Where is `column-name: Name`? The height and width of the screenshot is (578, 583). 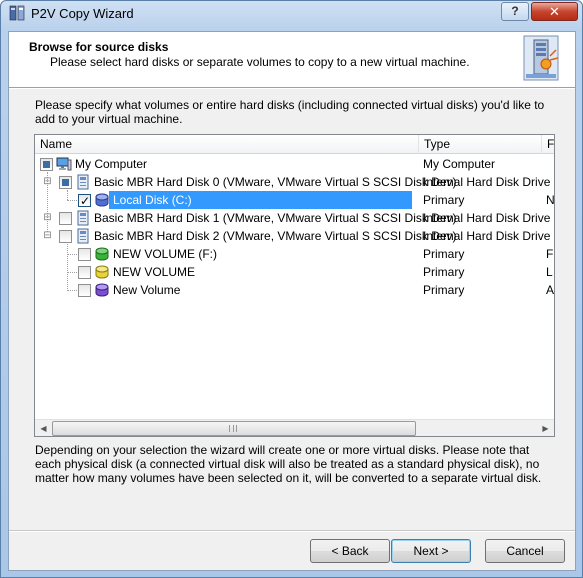
column-name: Name is located at coordinates (227, 144).